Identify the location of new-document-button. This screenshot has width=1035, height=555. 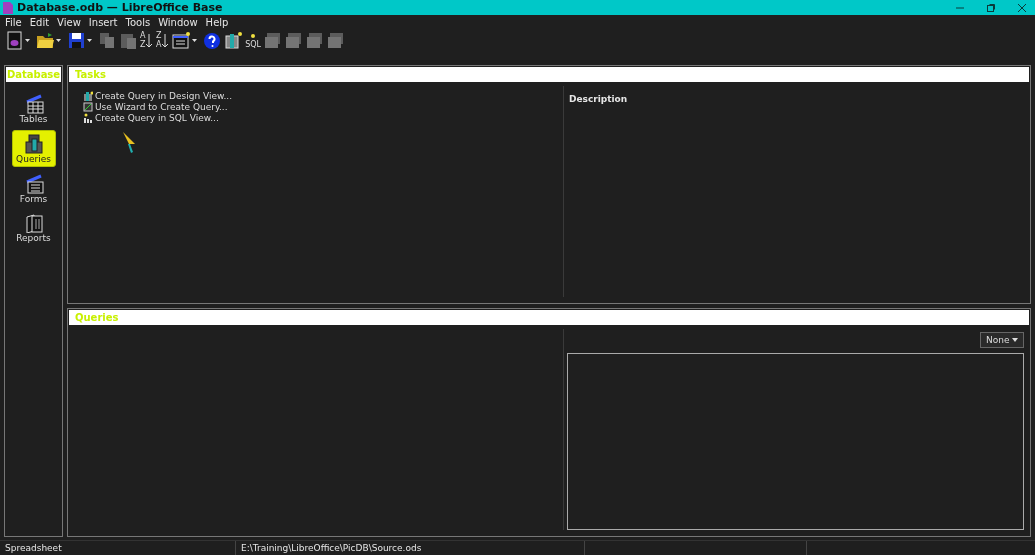
(19, 40).